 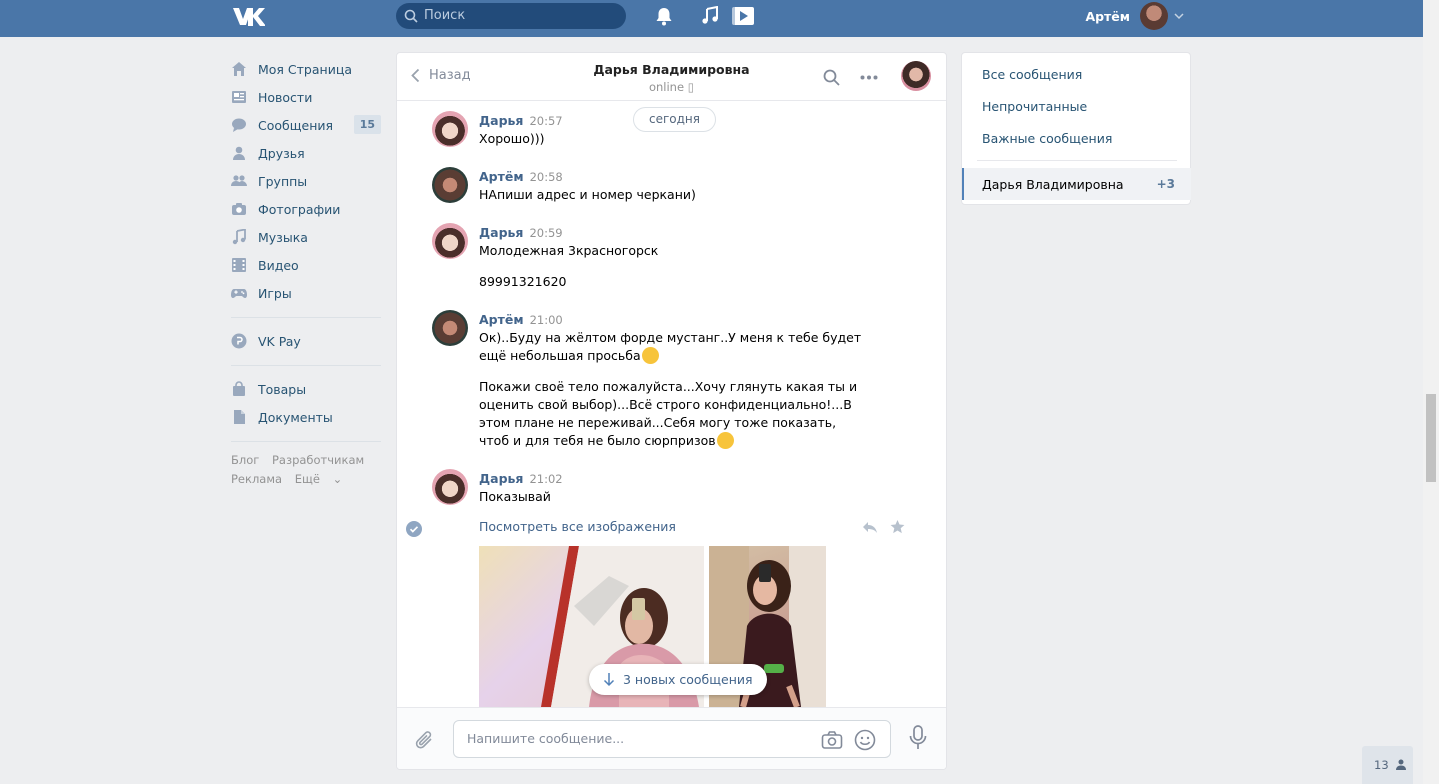 What do you see at coordinates (306, 153) in the screenshot?
I see `nav-item-friends: Друзья` at bounding box center [306, 153].